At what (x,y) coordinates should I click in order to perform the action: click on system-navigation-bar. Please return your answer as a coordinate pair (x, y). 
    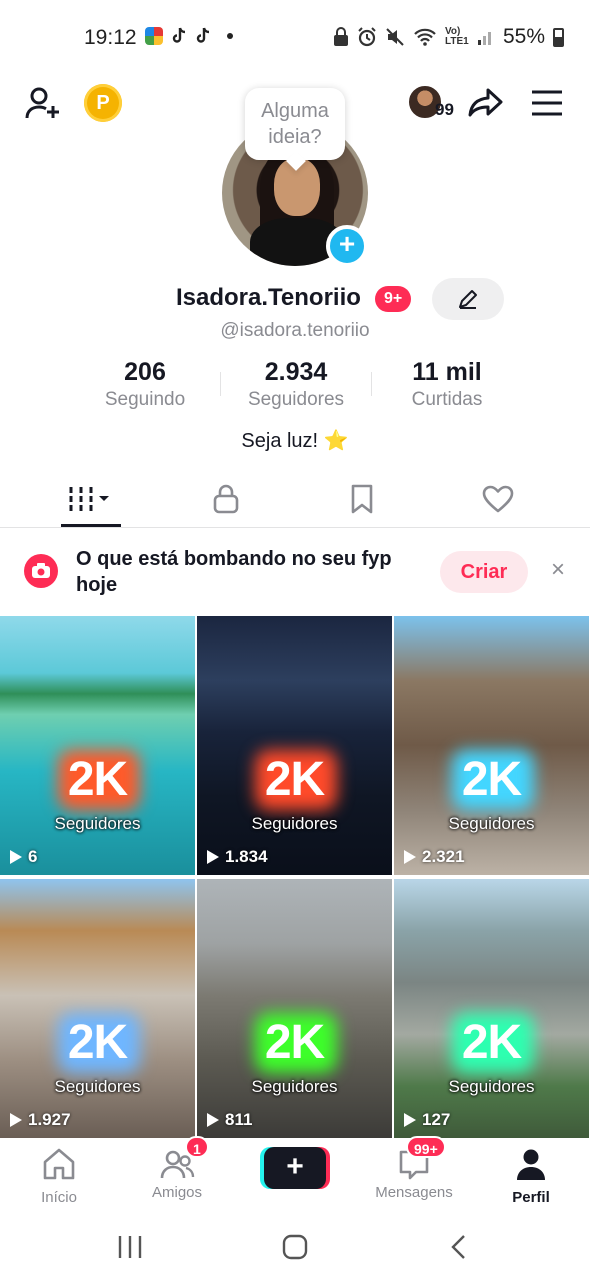
    Looking at the image, I should click on (295, 1246).